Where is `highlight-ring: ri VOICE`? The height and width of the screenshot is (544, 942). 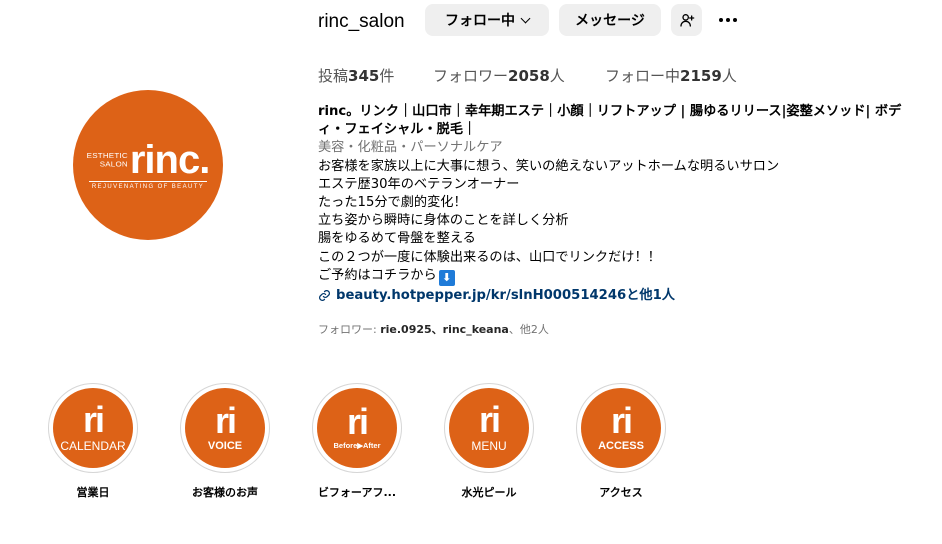 highlight-ring: ri VOICE is located at coordinates (225, 428).